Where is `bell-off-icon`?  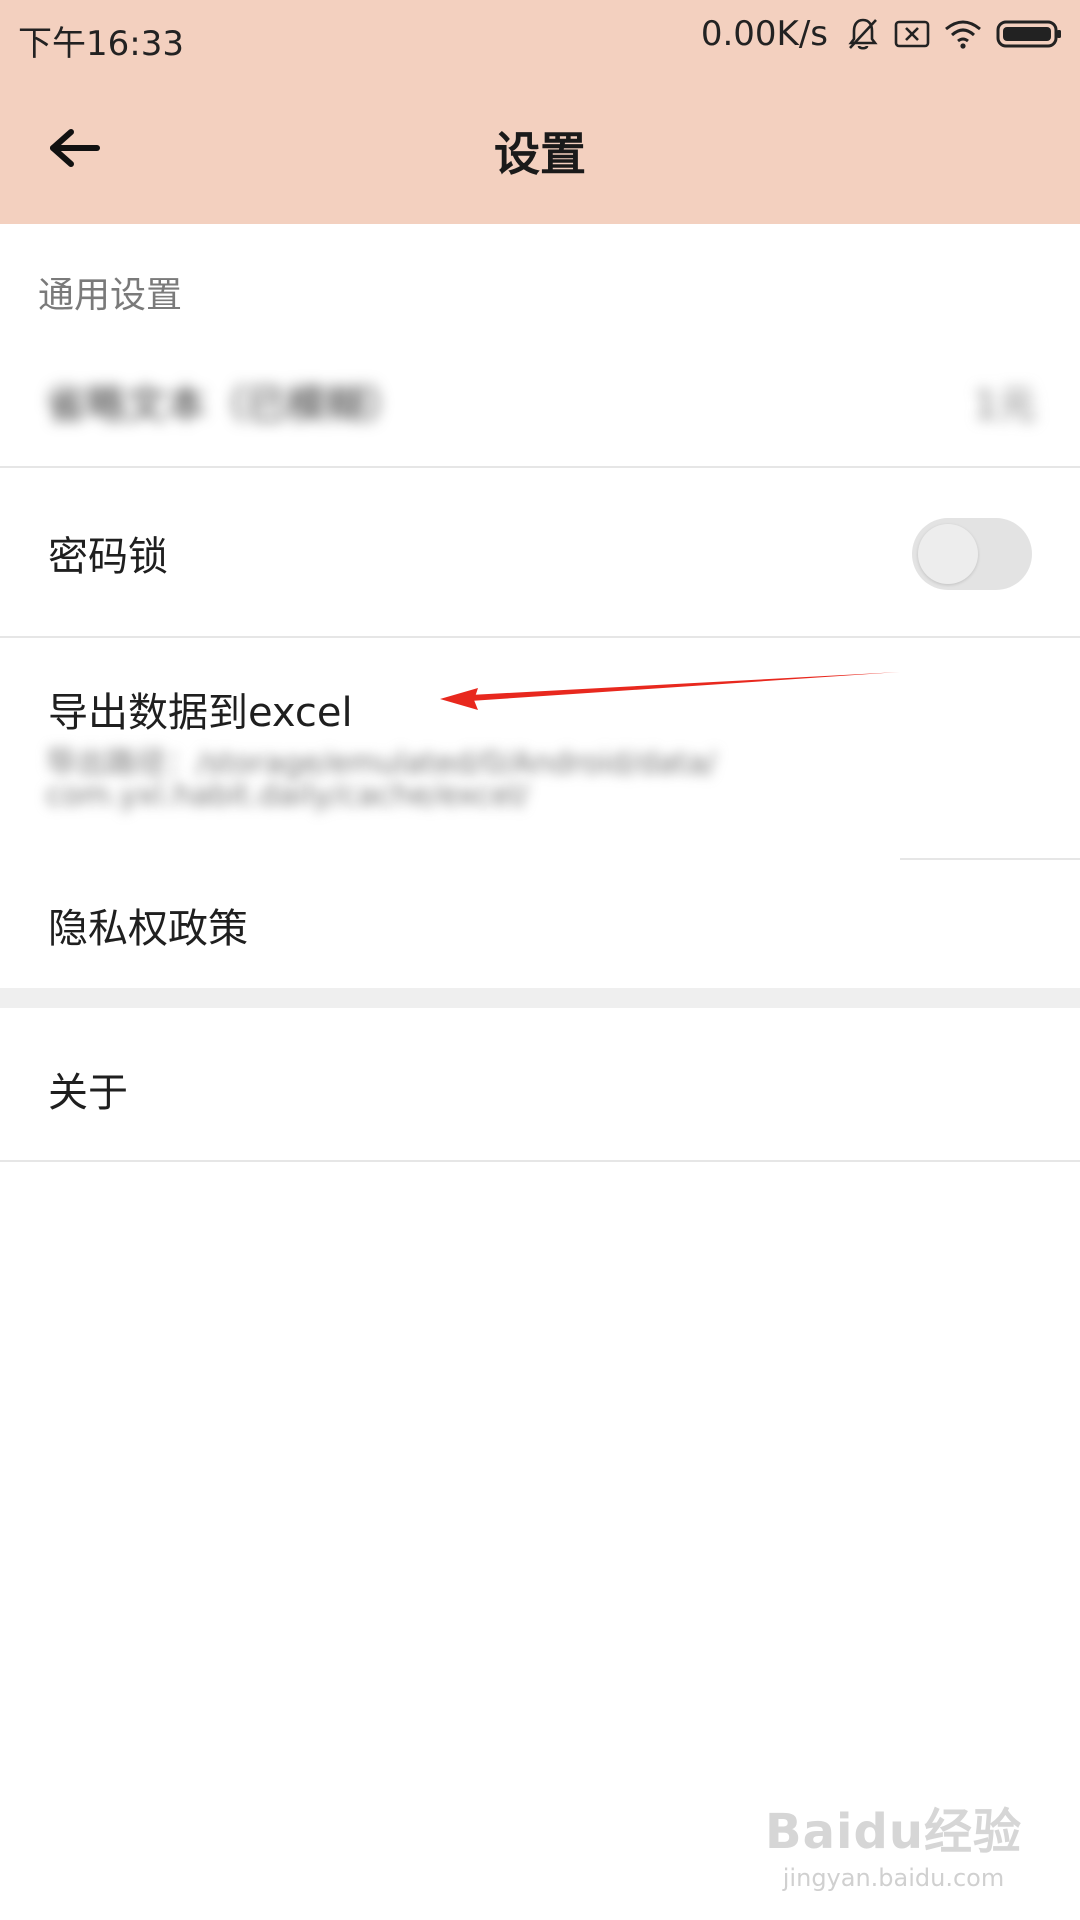 bell-off-icon is located at coordinates (863, 34).